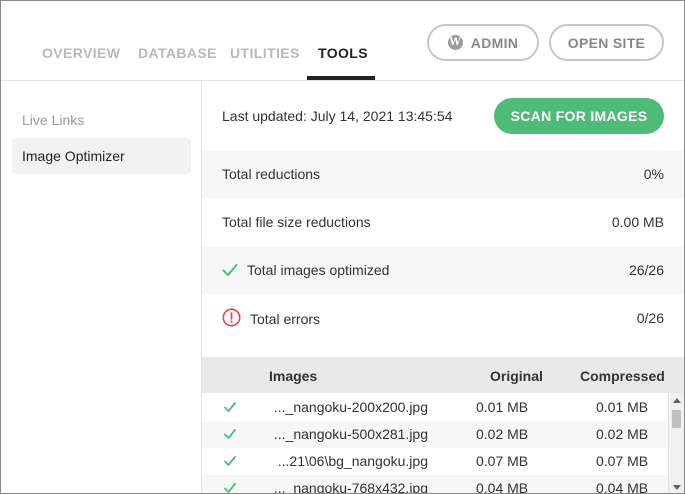  What do you see at coordinates (622, 461) in the screenshot?
I see `compressed-size: 0.07 MB` at bounding box center [622, 461].